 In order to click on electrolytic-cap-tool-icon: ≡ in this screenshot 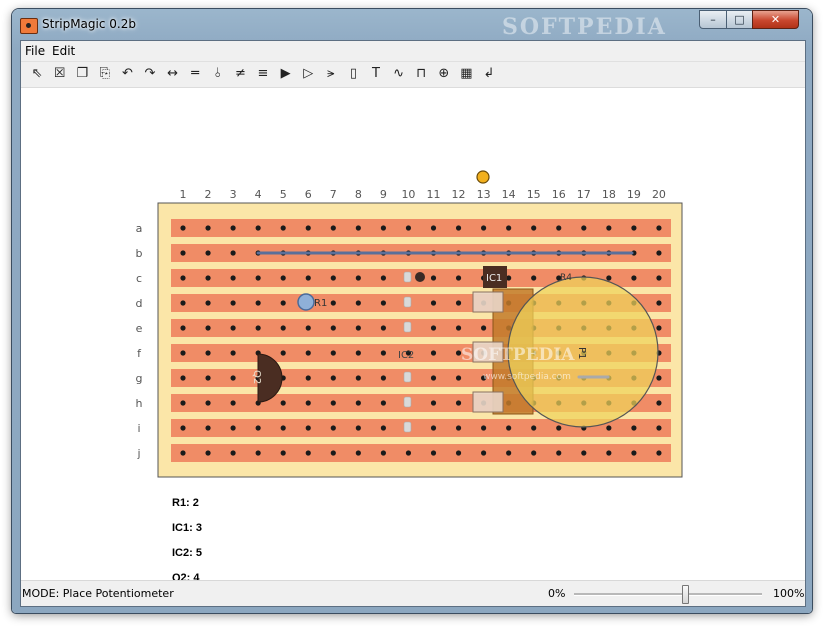, I will do `click(263, 74)`.